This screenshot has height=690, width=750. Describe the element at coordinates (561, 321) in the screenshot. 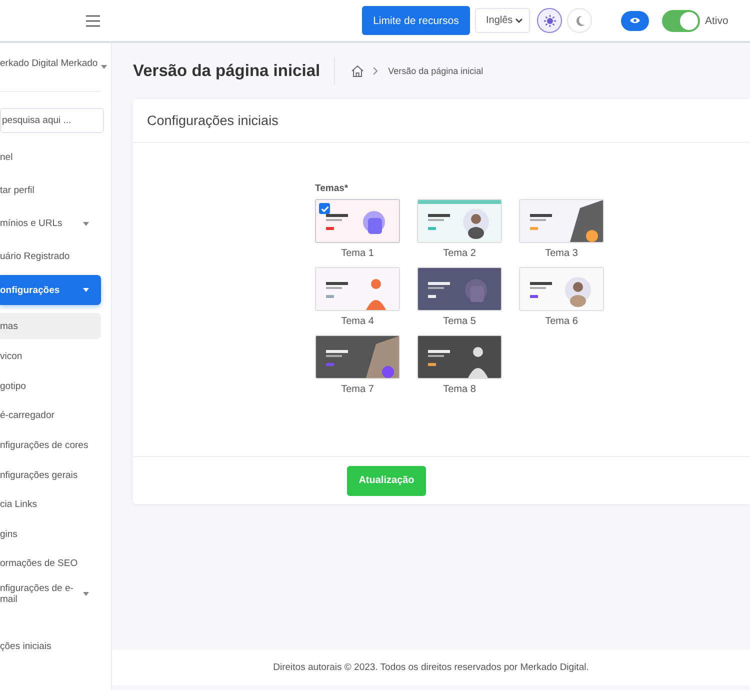

I see `theme-name: Tema 6` at that location.